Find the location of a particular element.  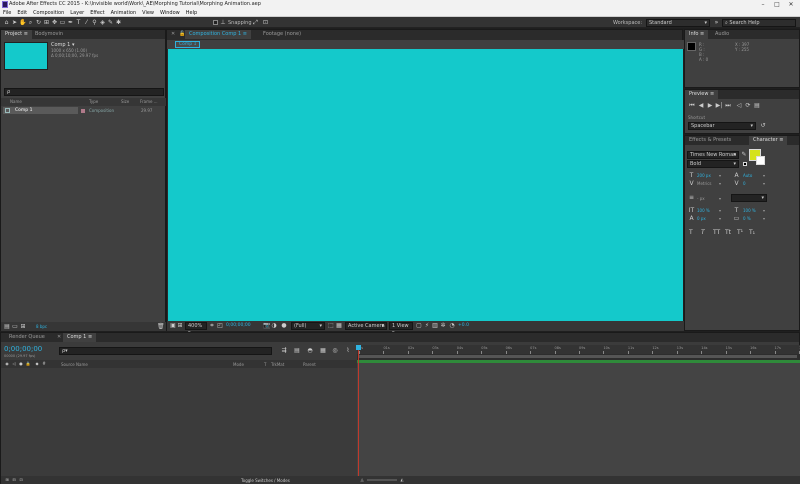

bpc-label: 8 bpc is located at coordinates (41, 326).